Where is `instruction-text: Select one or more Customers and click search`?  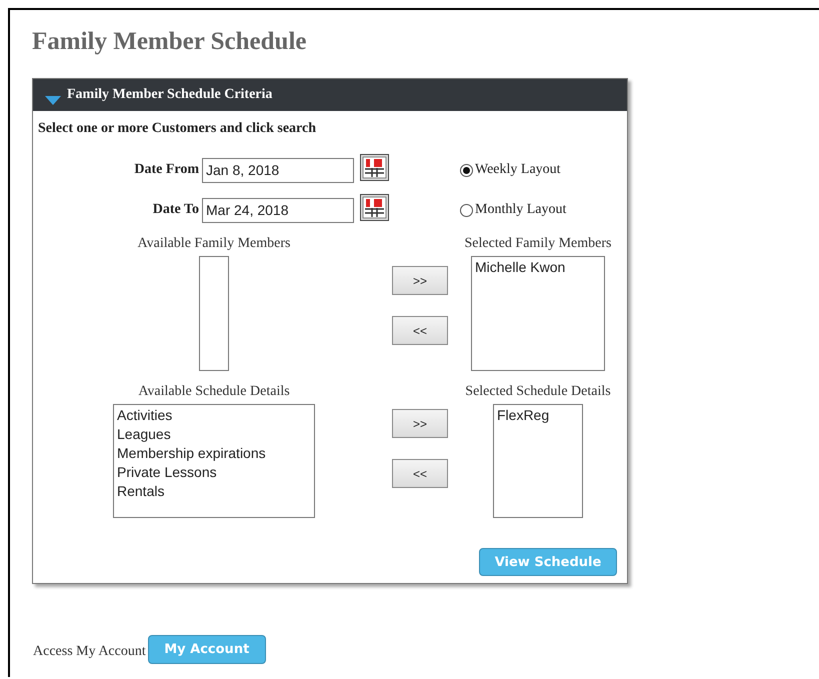
instruction-text: Select one or more Customers and click search is located at coordinates (178, 129).